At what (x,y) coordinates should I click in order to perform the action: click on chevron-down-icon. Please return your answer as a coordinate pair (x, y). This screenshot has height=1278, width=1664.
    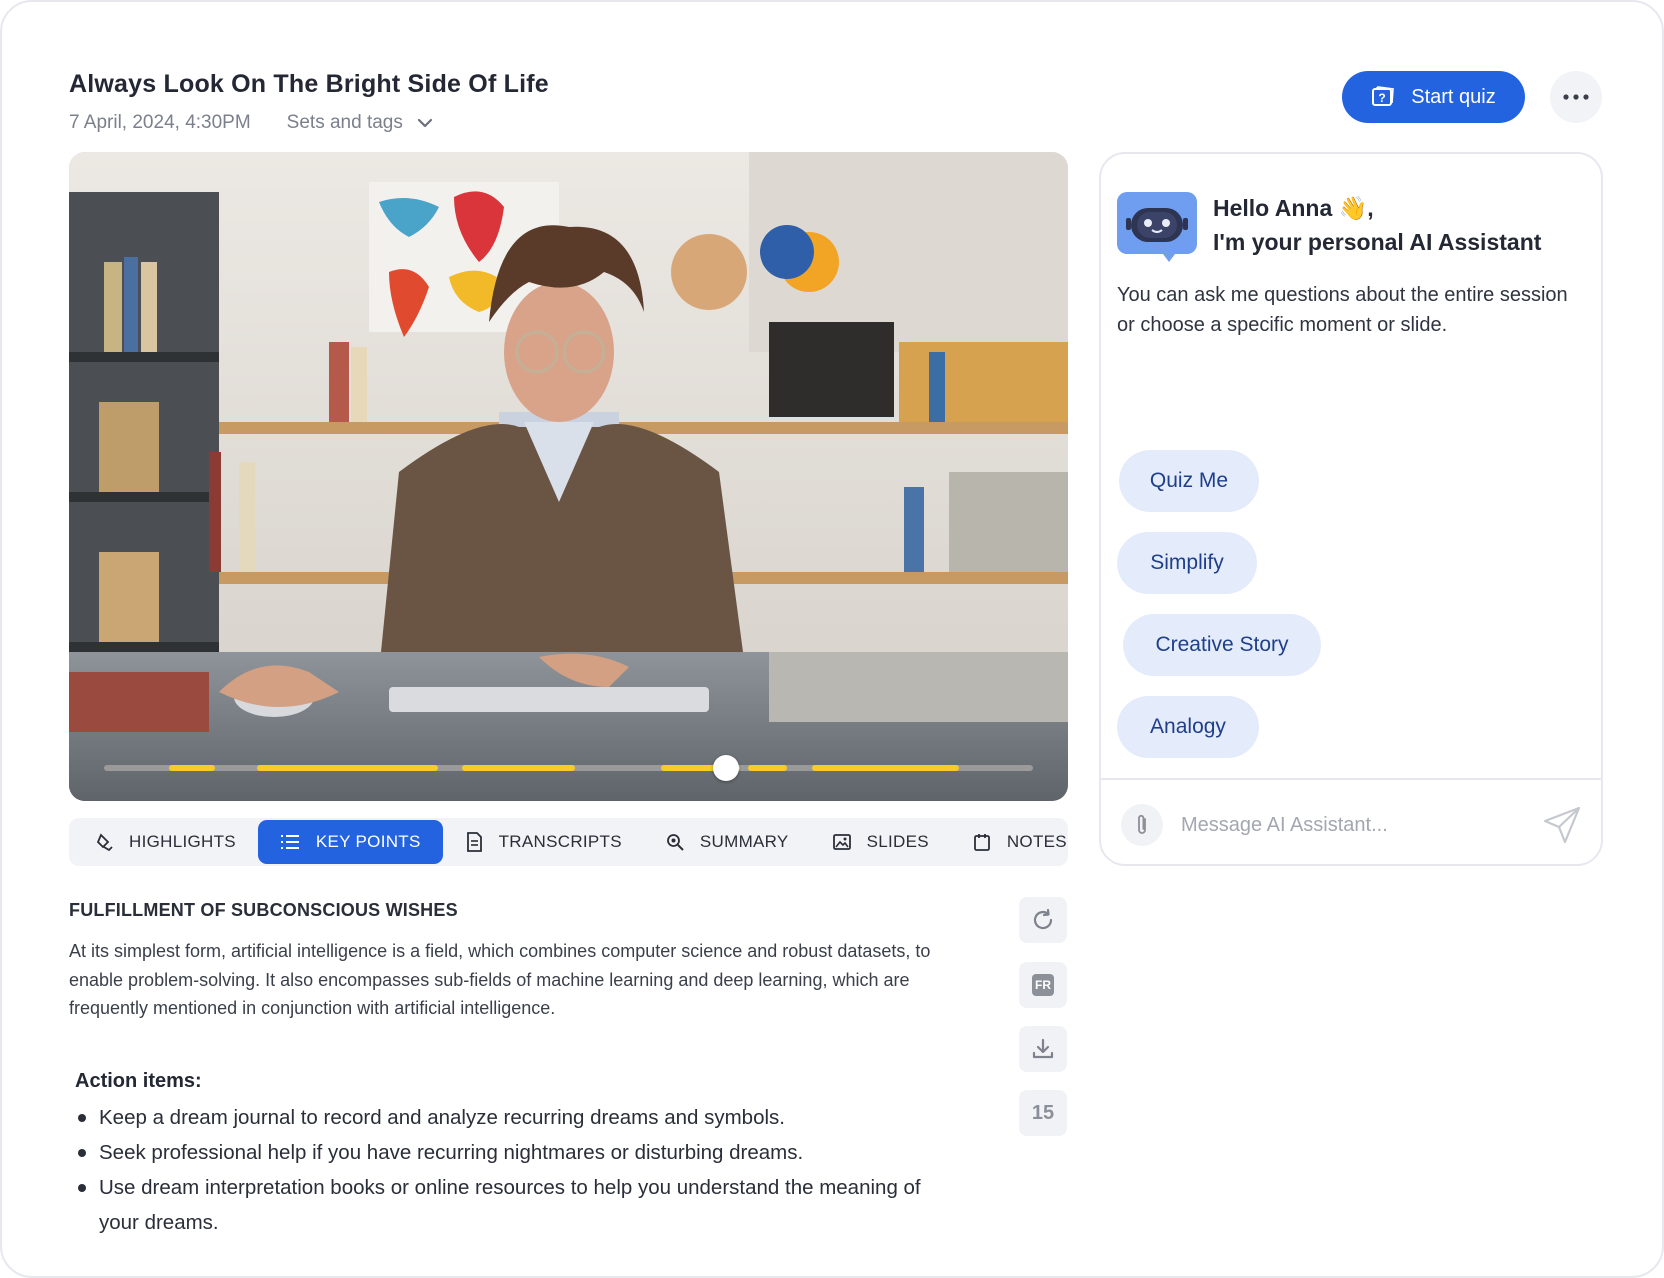
    Looking at the image, I should click on (424, 123).